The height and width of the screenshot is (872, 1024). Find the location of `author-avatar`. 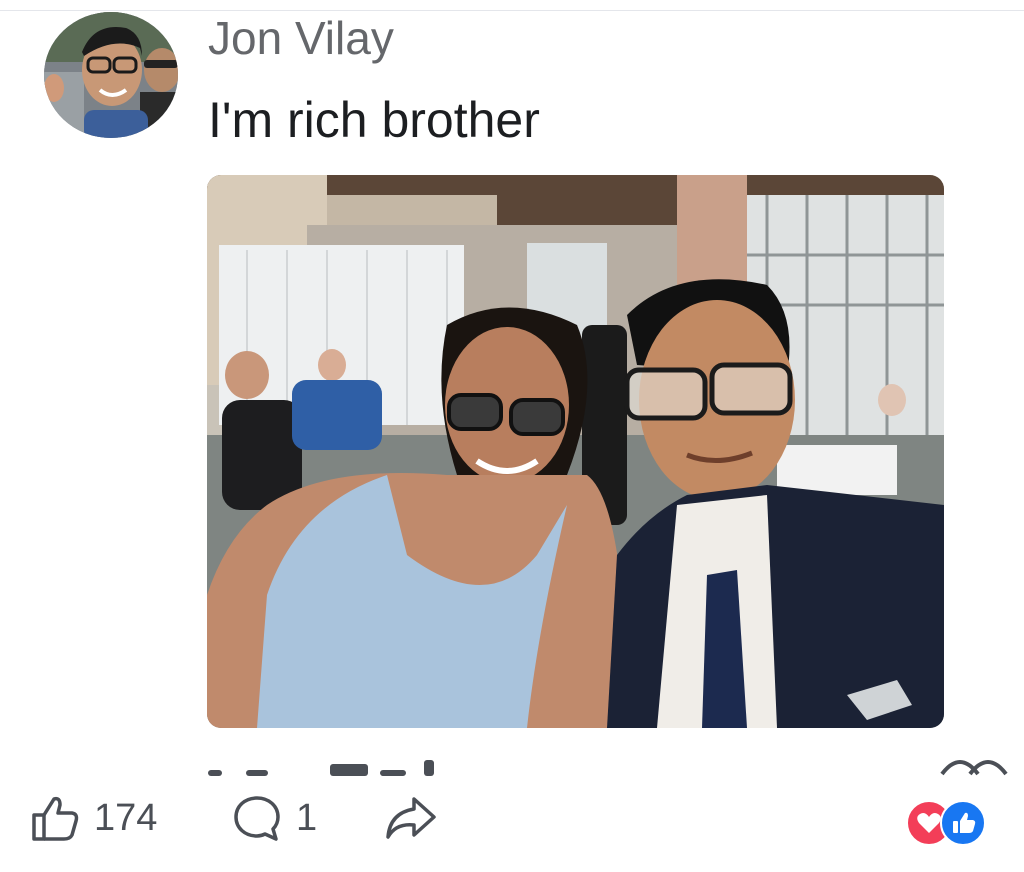

author-avatar is located at coordinates (111, 75).